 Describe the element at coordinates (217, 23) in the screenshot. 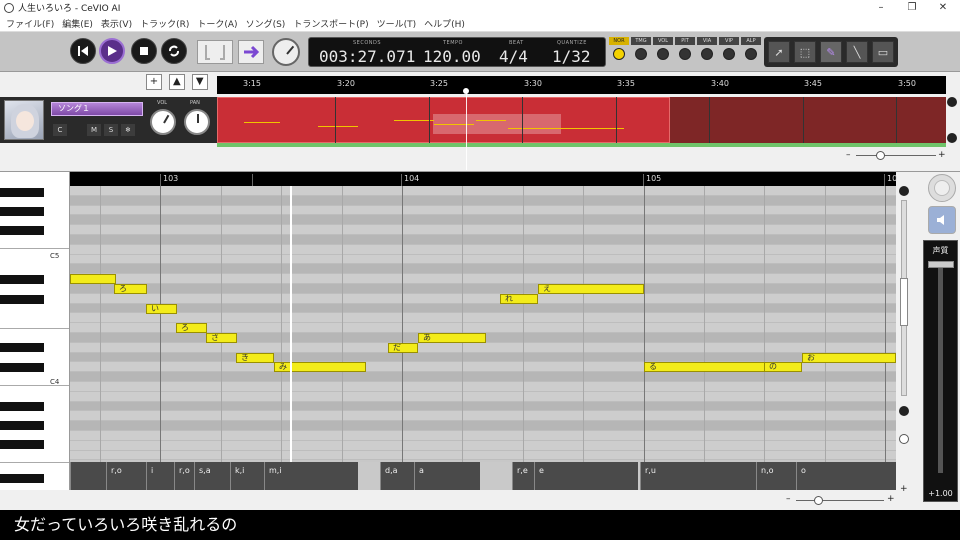

I see `menu-talk: トーク(A)` at that location.